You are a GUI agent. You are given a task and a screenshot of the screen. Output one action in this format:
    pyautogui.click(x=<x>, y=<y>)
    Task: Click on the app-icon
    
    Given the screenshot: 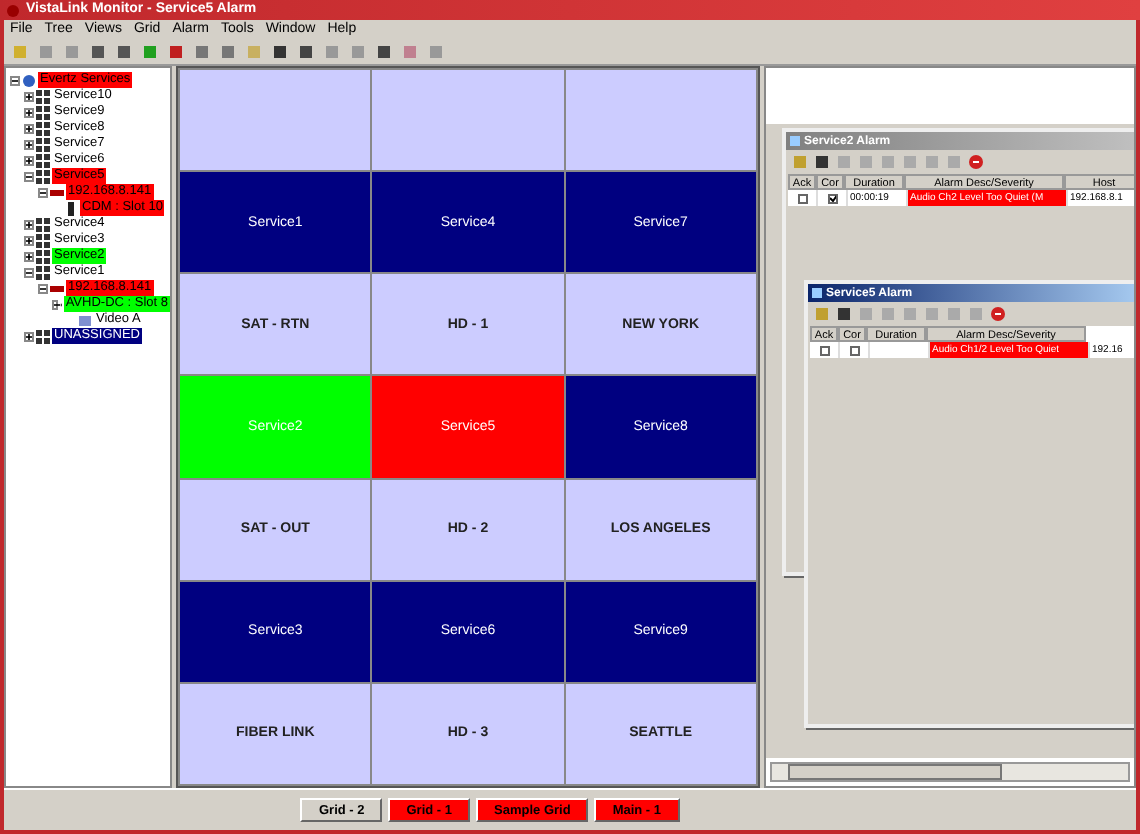 What is the action you would take?
    pyautogui.click(x=13, y=10)
    